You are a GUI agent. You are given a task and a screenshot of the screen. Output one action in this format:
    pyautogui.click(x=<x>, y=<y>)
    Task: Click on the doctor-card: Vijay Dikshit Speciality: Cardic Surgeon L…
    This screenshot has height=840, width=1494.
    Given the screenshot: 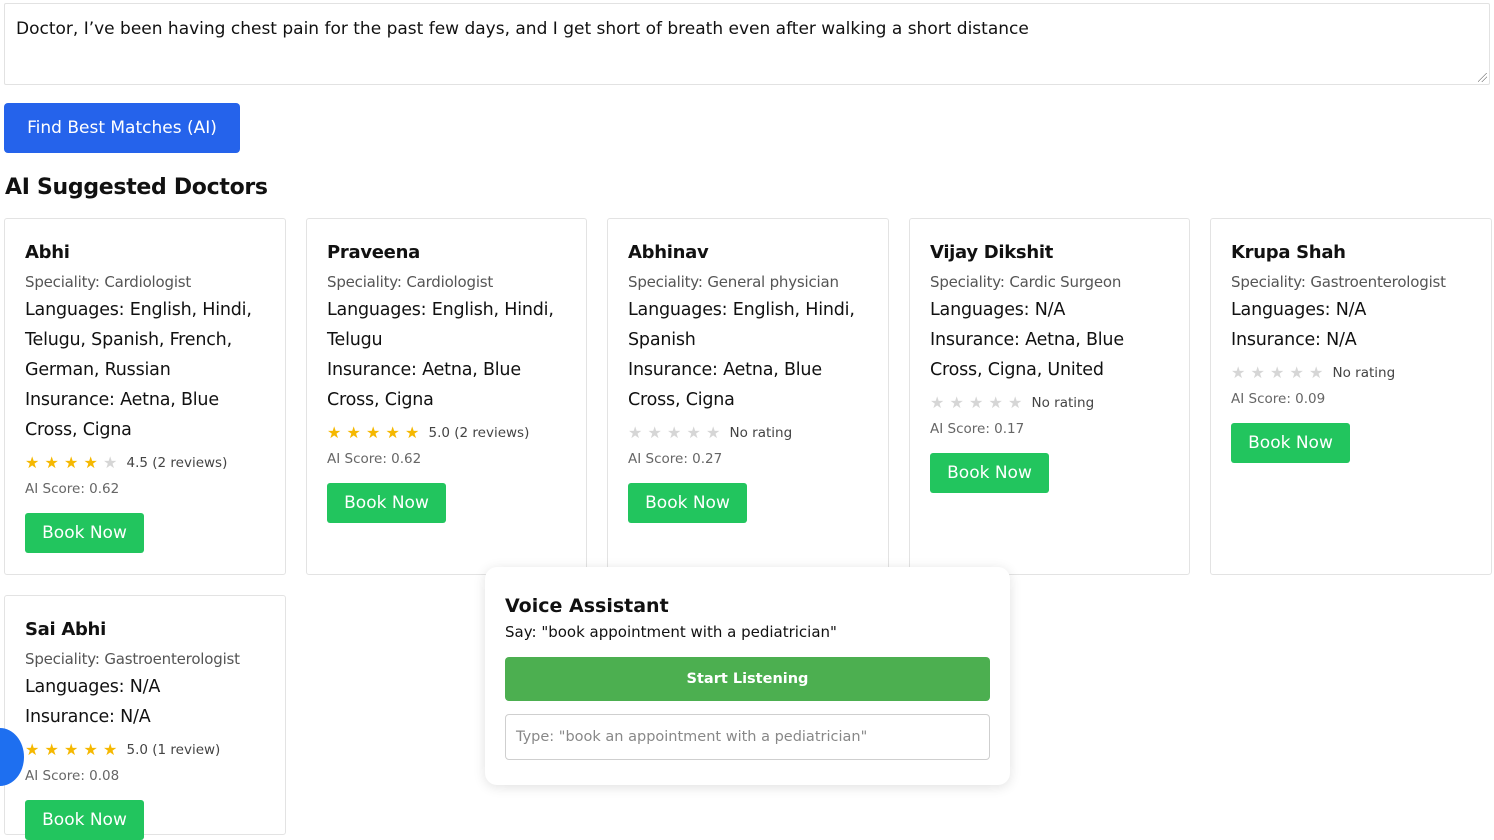 What is the action you would take?
    pyautogui.click(x=1049, y=396)
    